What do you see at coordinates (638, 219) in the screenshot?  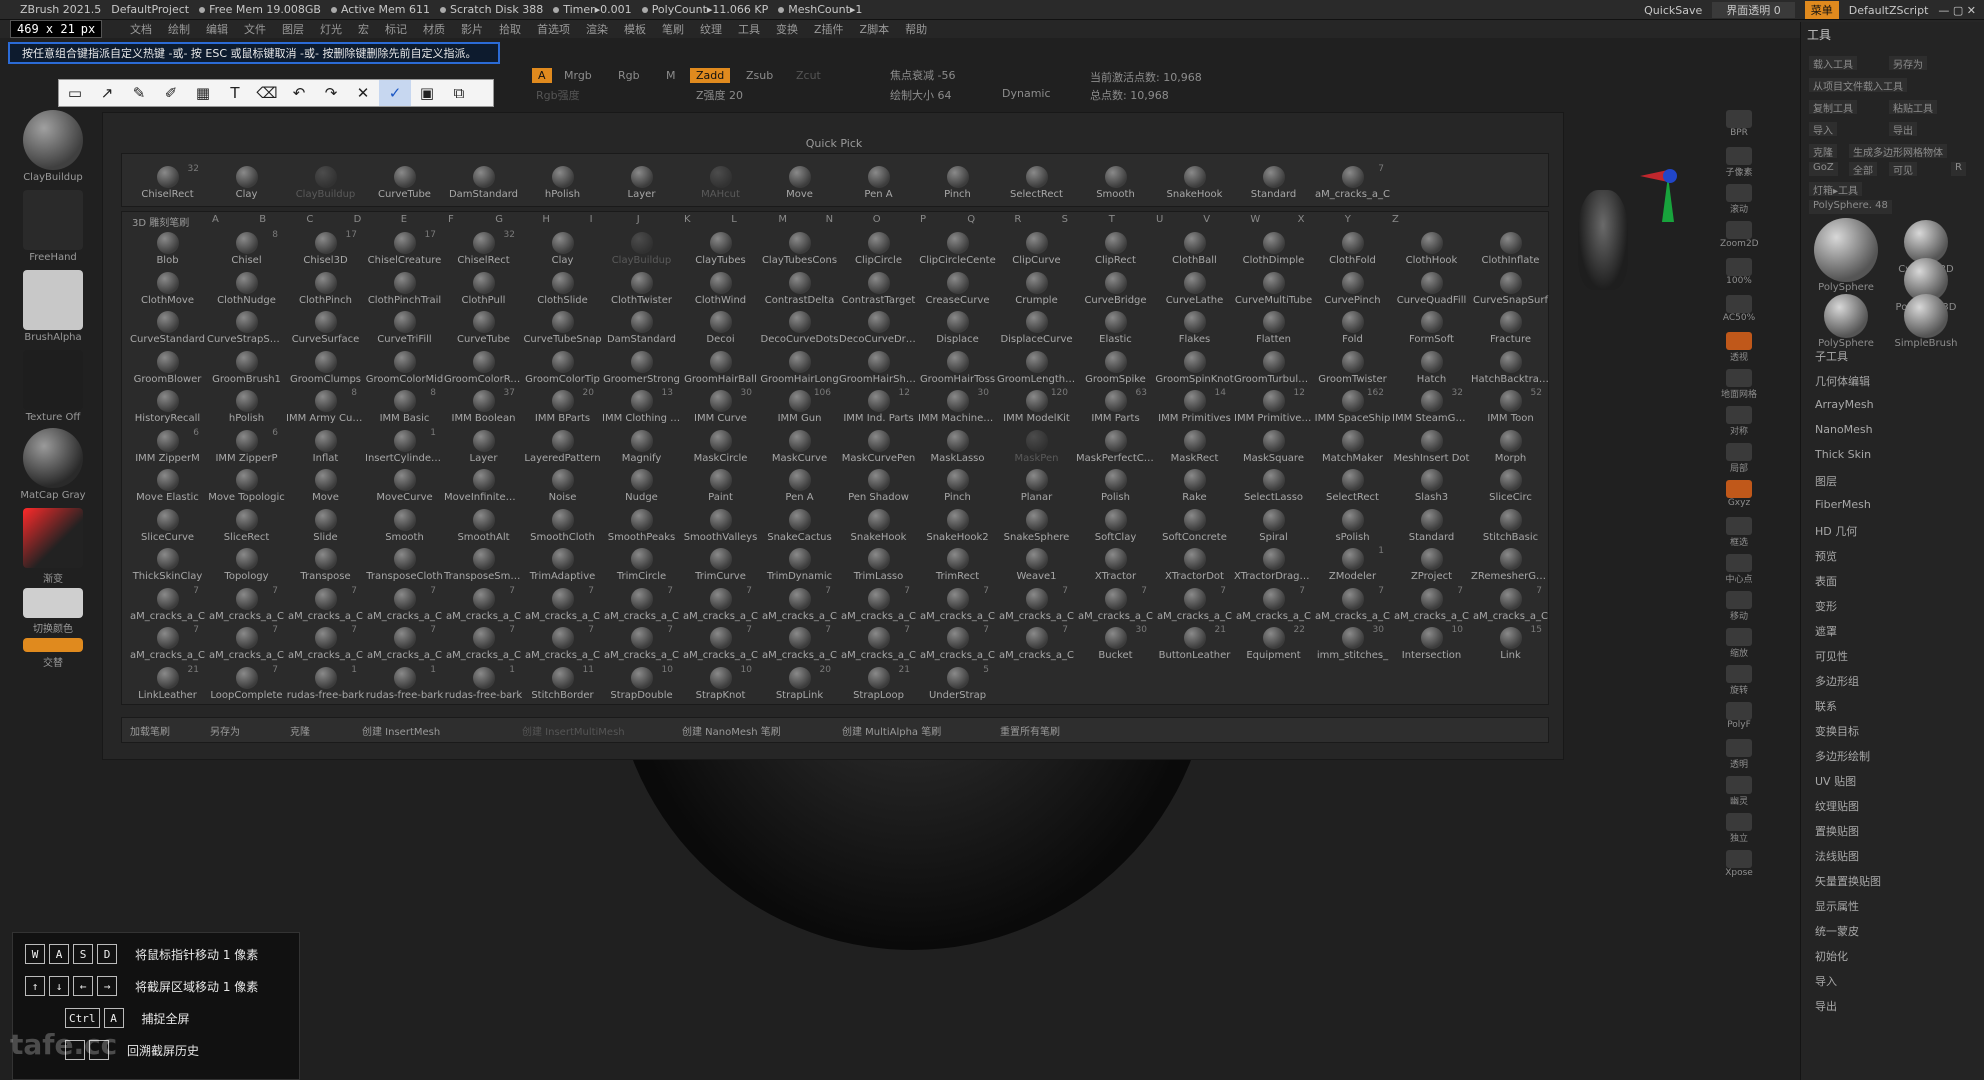 I see `alphabet-letter: J` at bounding box center [638, 219].